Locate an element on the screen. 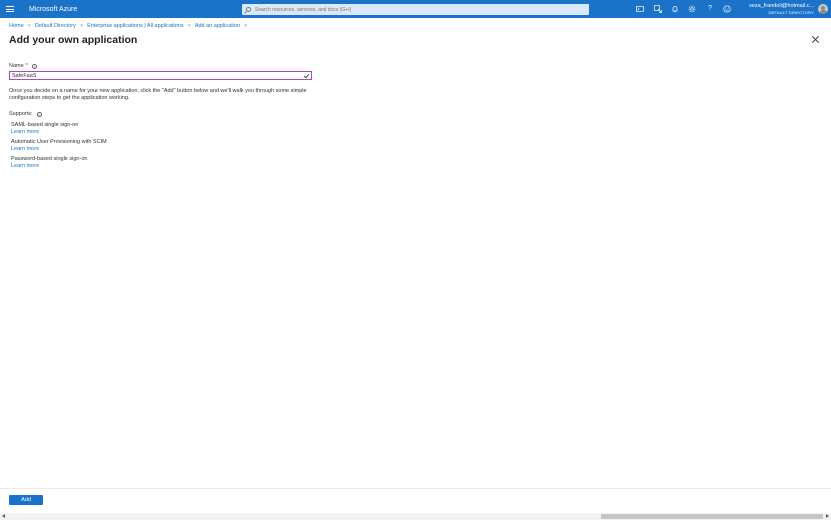 The height and width of the screenshot is (520, 831). name-input is located at coordinates (160, 75).